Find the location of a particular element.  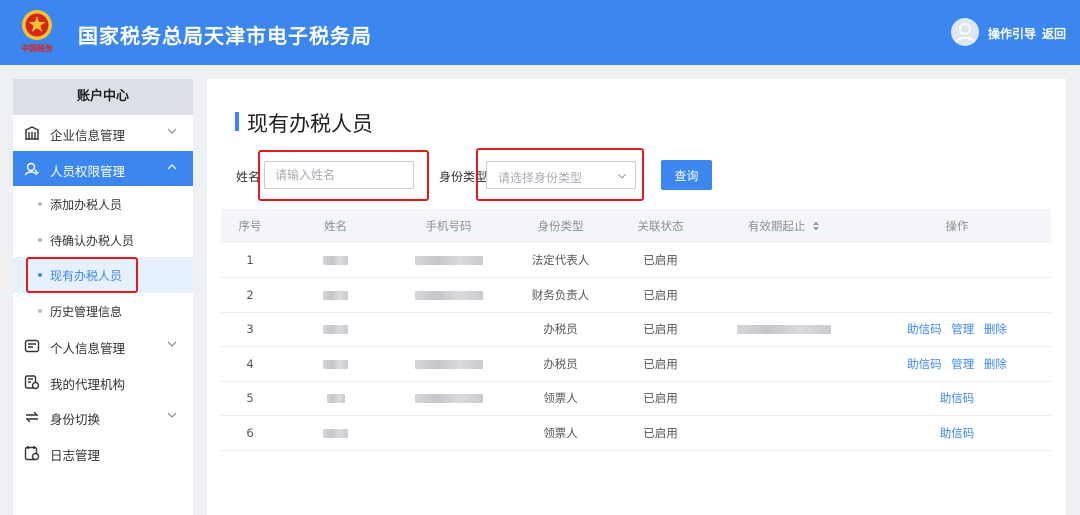

svg-text: 中国税务 is located at coordinates (37, 48).